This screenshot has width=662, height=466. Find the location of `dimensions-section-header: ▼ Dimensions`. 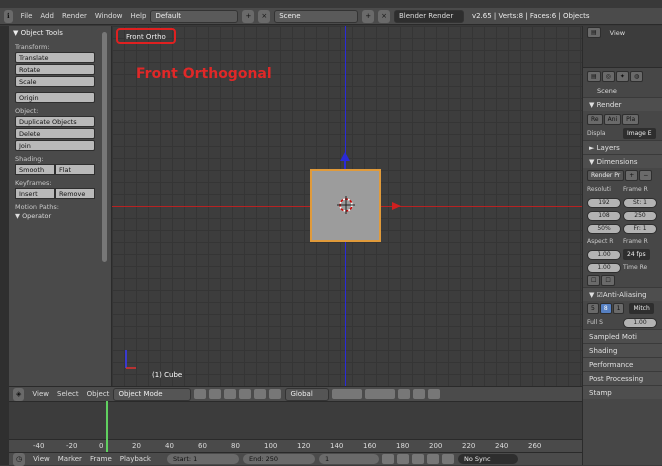

dimensions-section-header: ▼ Dimensions is located at coordinates (622, 161).